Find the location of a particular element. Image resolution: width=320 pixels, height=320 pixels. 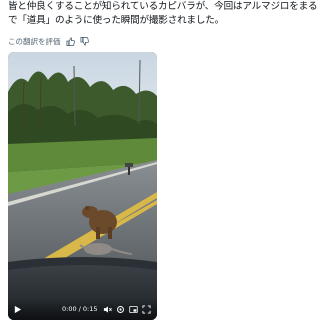

video-control-group is located at coordinates (127, 309).